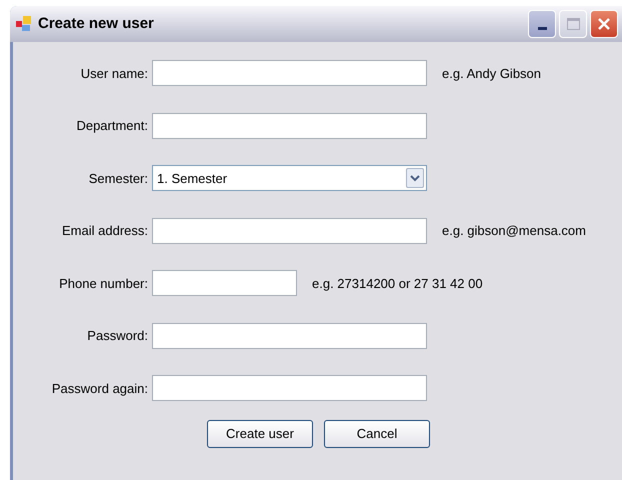  Describe the element at coordinates (105, 231) in the screenshot. I see `field-label: Email address:` at that location.